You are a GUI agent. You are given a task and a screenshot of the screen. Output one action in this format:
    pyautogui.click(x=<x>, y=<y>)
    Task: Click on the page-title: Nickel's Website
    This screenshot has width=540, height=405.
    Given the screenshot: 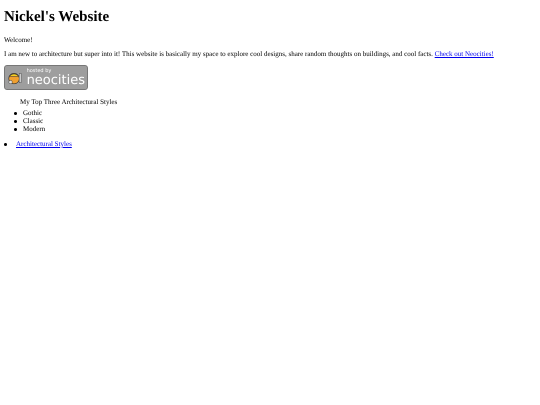 What is the action you would take?
    pyautogui.click(x=57, y=17)
    